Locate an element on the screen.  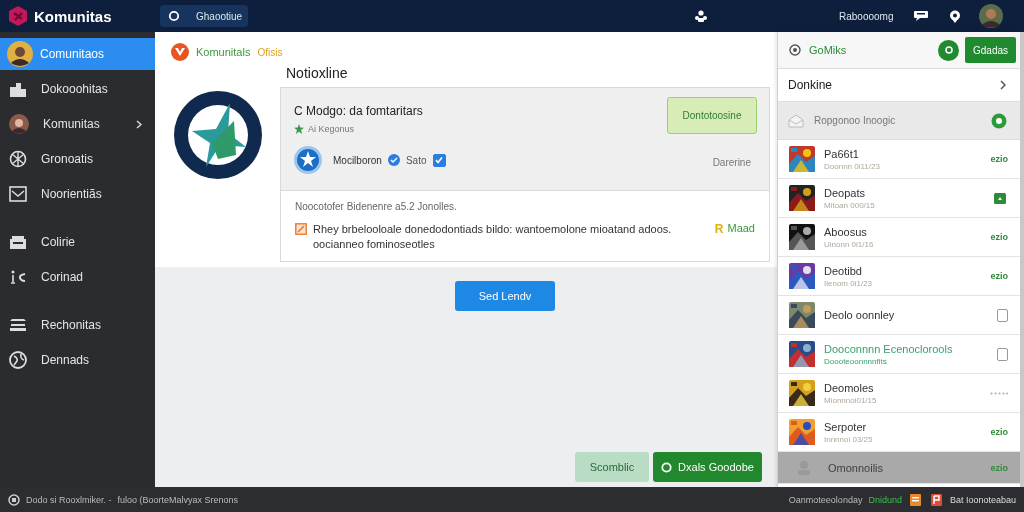
action-button: Gdadas is located at coordinates (990, 50).